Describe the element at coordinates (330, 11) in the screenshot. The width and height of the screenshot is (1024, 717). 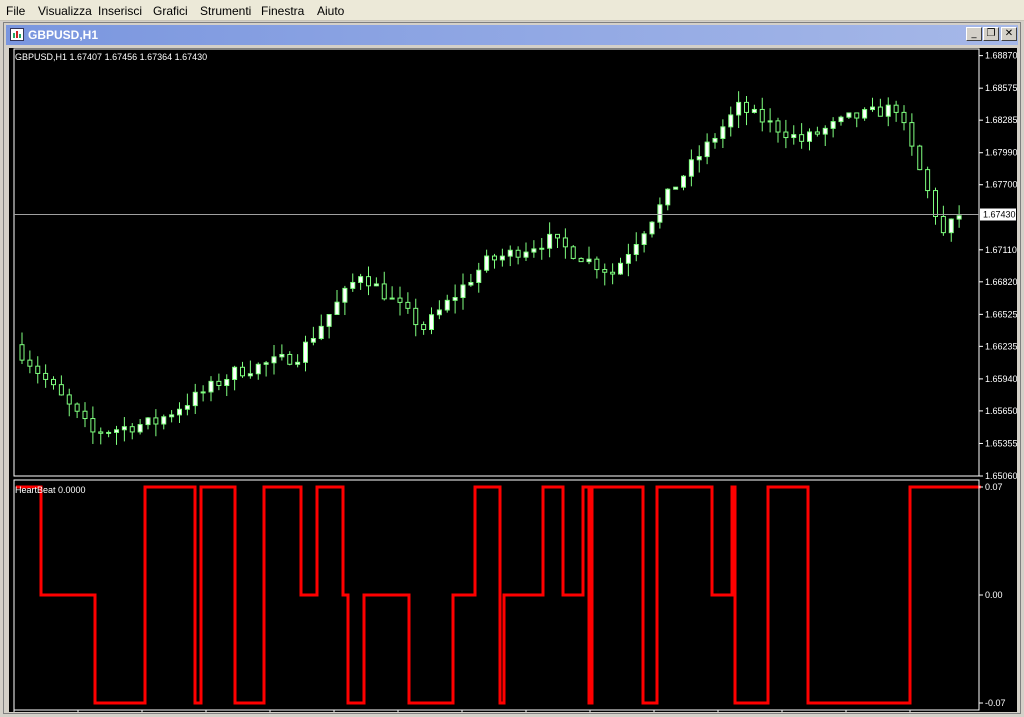
I see `menu-aiuto: Aiuto` at that location.